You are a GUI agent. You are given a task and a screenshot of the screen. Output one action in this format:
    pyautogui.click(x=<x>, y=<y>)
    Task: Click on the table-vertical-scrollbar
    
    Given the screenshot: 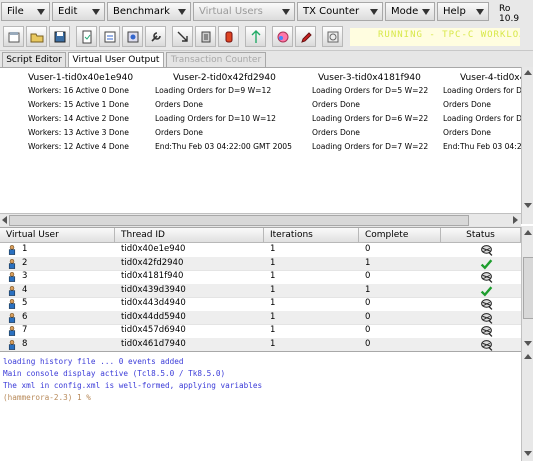 What is the action you would take?
    pyautogui.click(x=527, y=289)
    